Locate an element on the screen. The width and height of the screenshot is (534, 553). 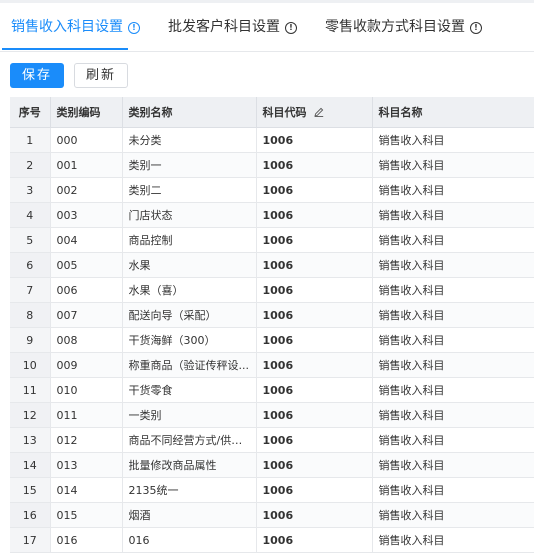
header-subject-code: 科目代码 is located at coordinates (314, 112).